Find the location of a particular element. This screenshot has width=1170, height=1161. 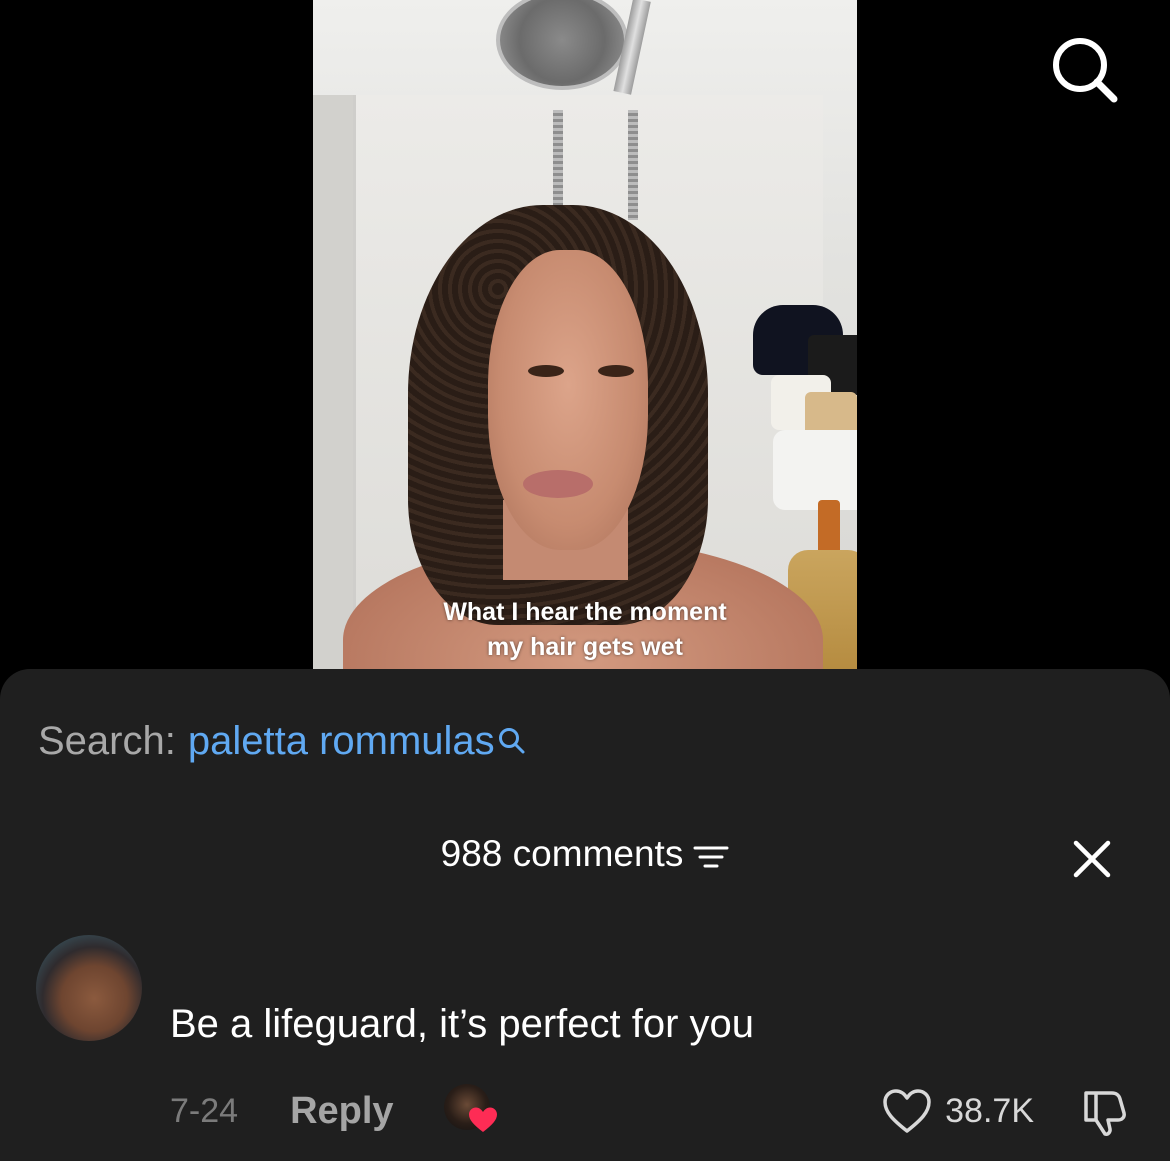

wall-edge is located at coordinates (335, 382).